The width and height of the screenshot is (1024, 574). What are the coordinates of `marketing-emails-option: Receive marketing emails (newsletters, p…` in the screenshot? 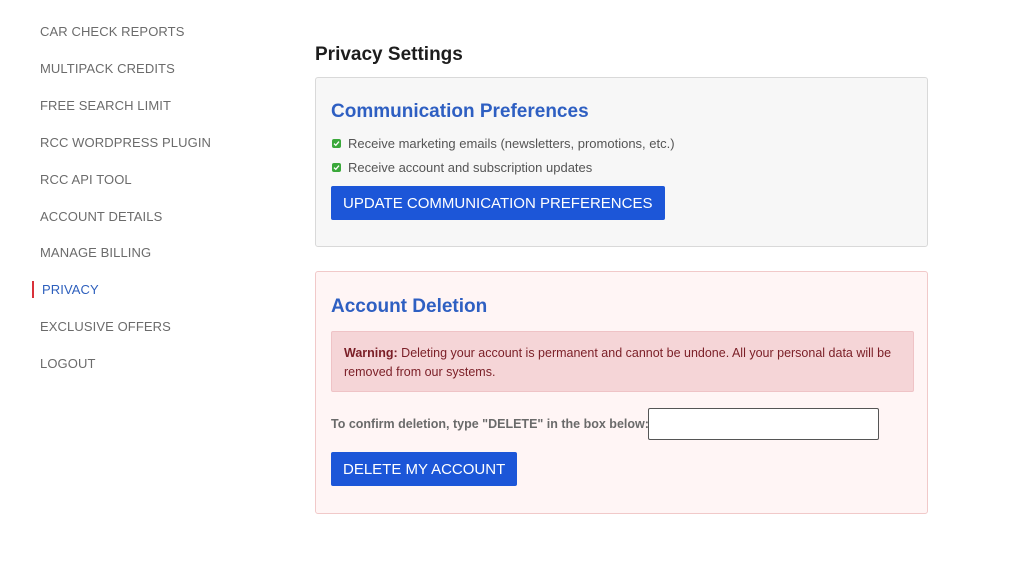 It's located at (503, 143).